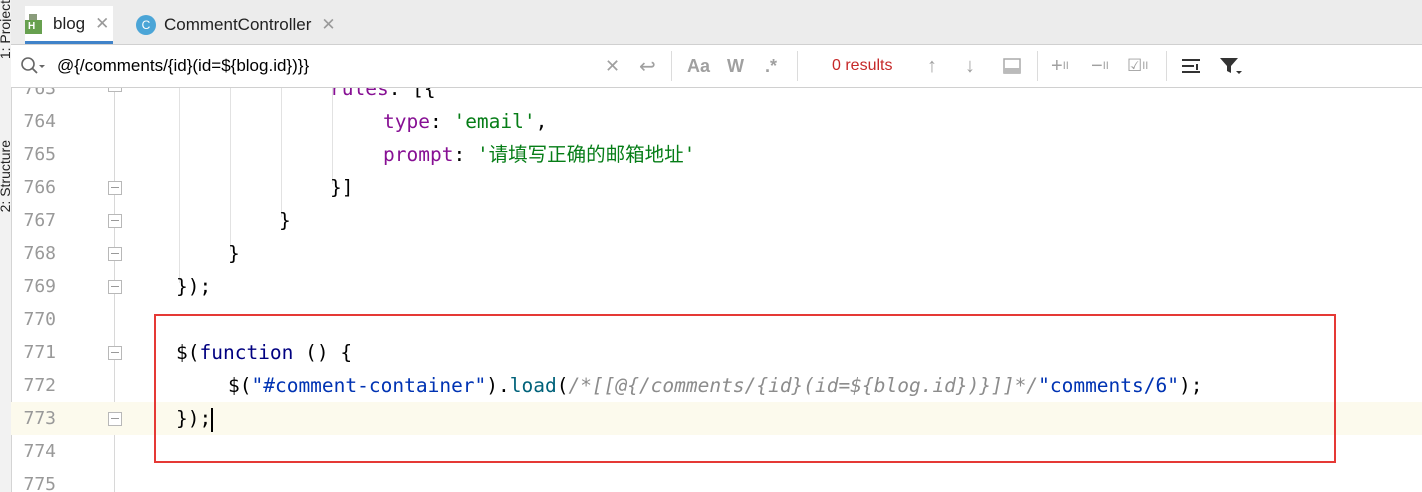 This screenshot has width=1422, height=492. I want to click on line-number: 768, so click(39, 253).